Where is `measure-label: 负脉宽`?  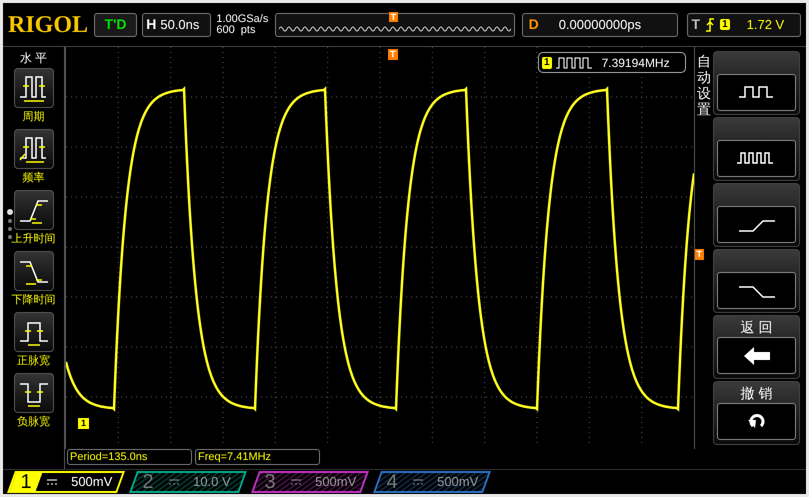
measure-label: 负脉宽 is located at coordinates (33, 422).